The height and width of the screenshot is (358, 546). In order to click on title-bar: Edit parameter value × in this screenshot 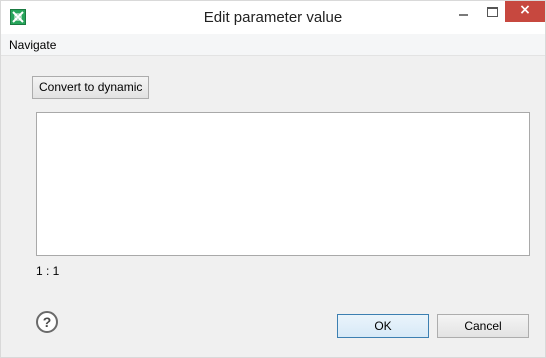, I will do `click(273, 17)`.